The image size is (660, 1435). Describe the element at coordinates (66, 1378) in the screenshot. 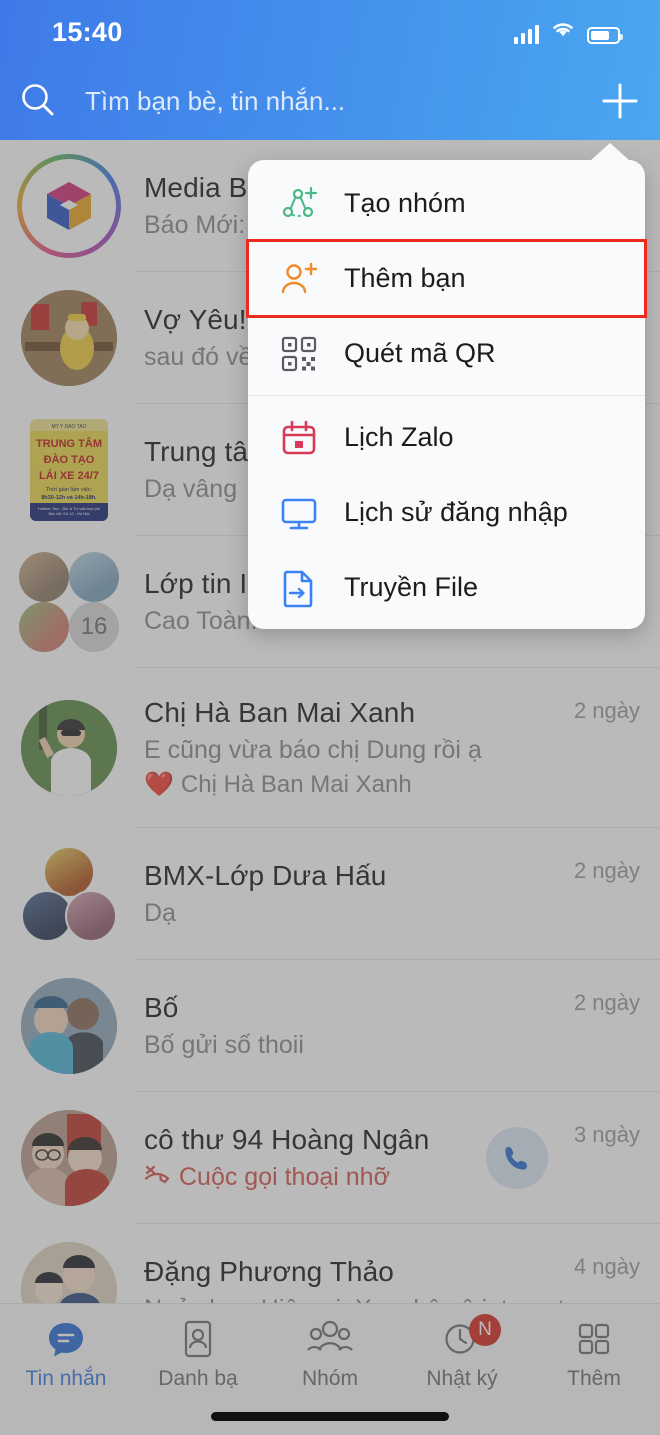

I see `tab-label: Tin nhắn` at that location.